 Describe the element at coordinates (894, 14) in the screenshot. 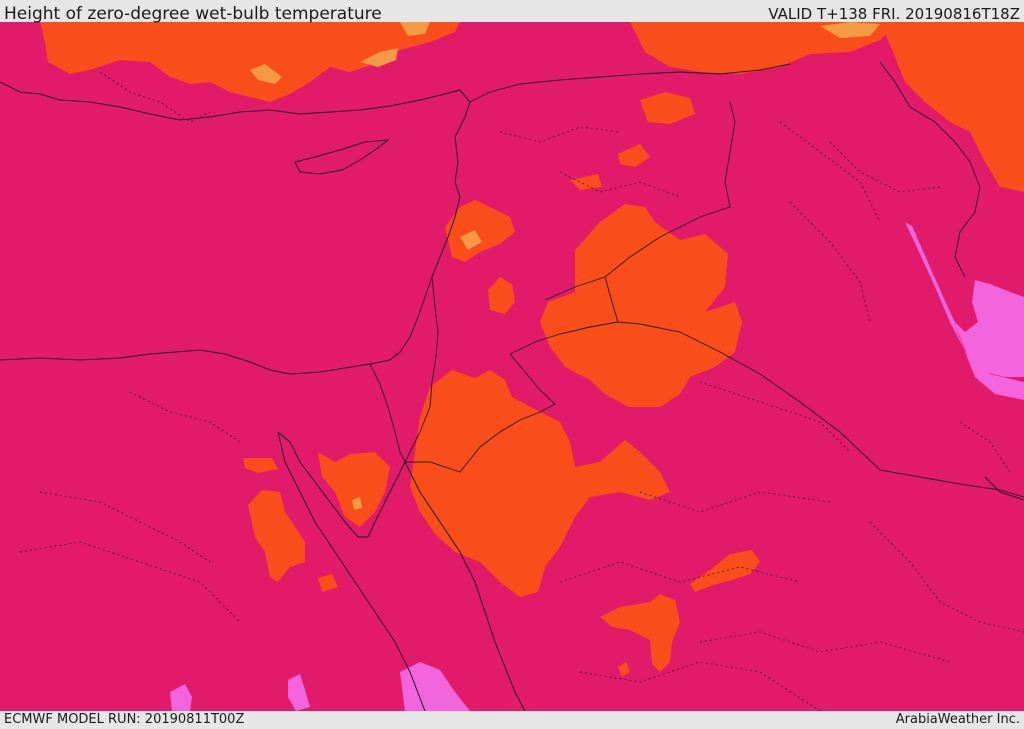

I see `valid-time-label: VALID T+138 FRI. 20190816T18Z` at that location.